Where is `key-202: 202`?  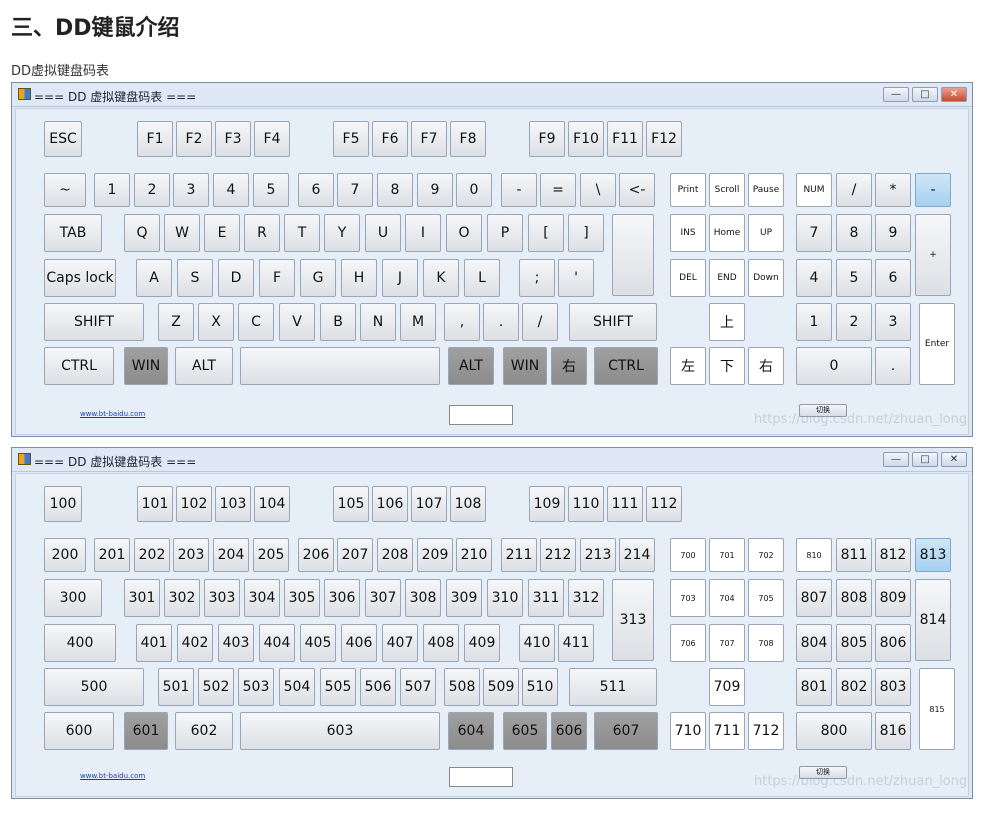 key-202: 202 is located at coordinates (152, 555).